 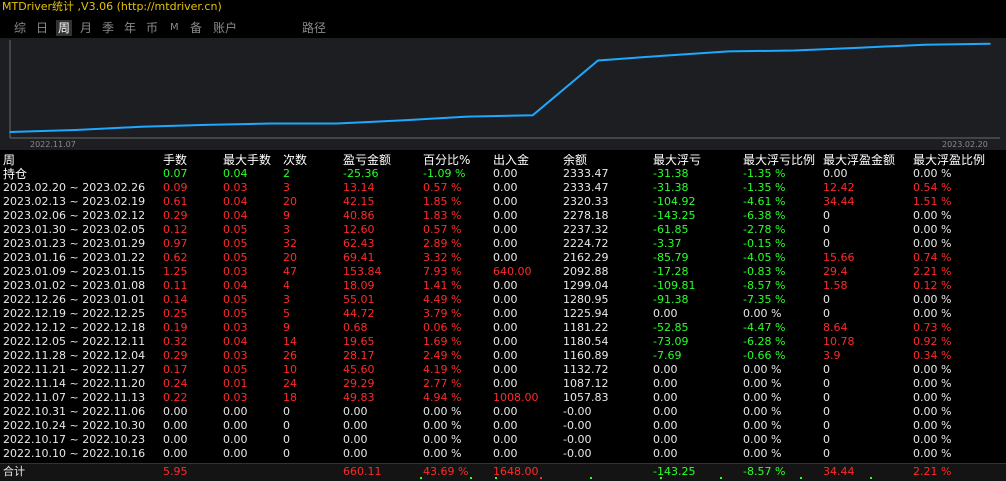 What do you see at coordinates (932, 187) in the screenshot?
I see `table-cell: 0.54 %` at bounding box center [932, 187].